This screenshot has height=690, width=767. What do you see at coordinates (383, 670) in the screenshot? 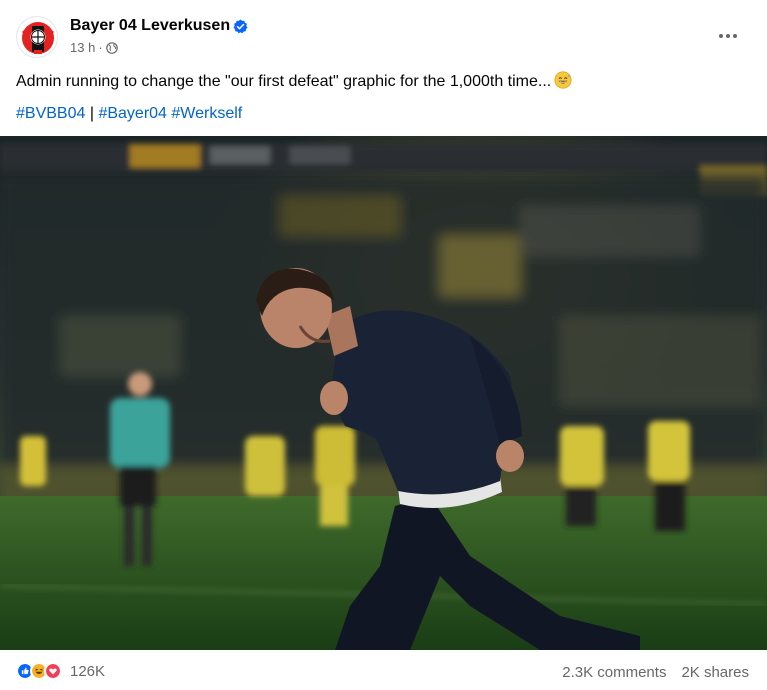
I see `post-footer: 126K 2.3K comments 2K shares` at bounding box center [383, 670].